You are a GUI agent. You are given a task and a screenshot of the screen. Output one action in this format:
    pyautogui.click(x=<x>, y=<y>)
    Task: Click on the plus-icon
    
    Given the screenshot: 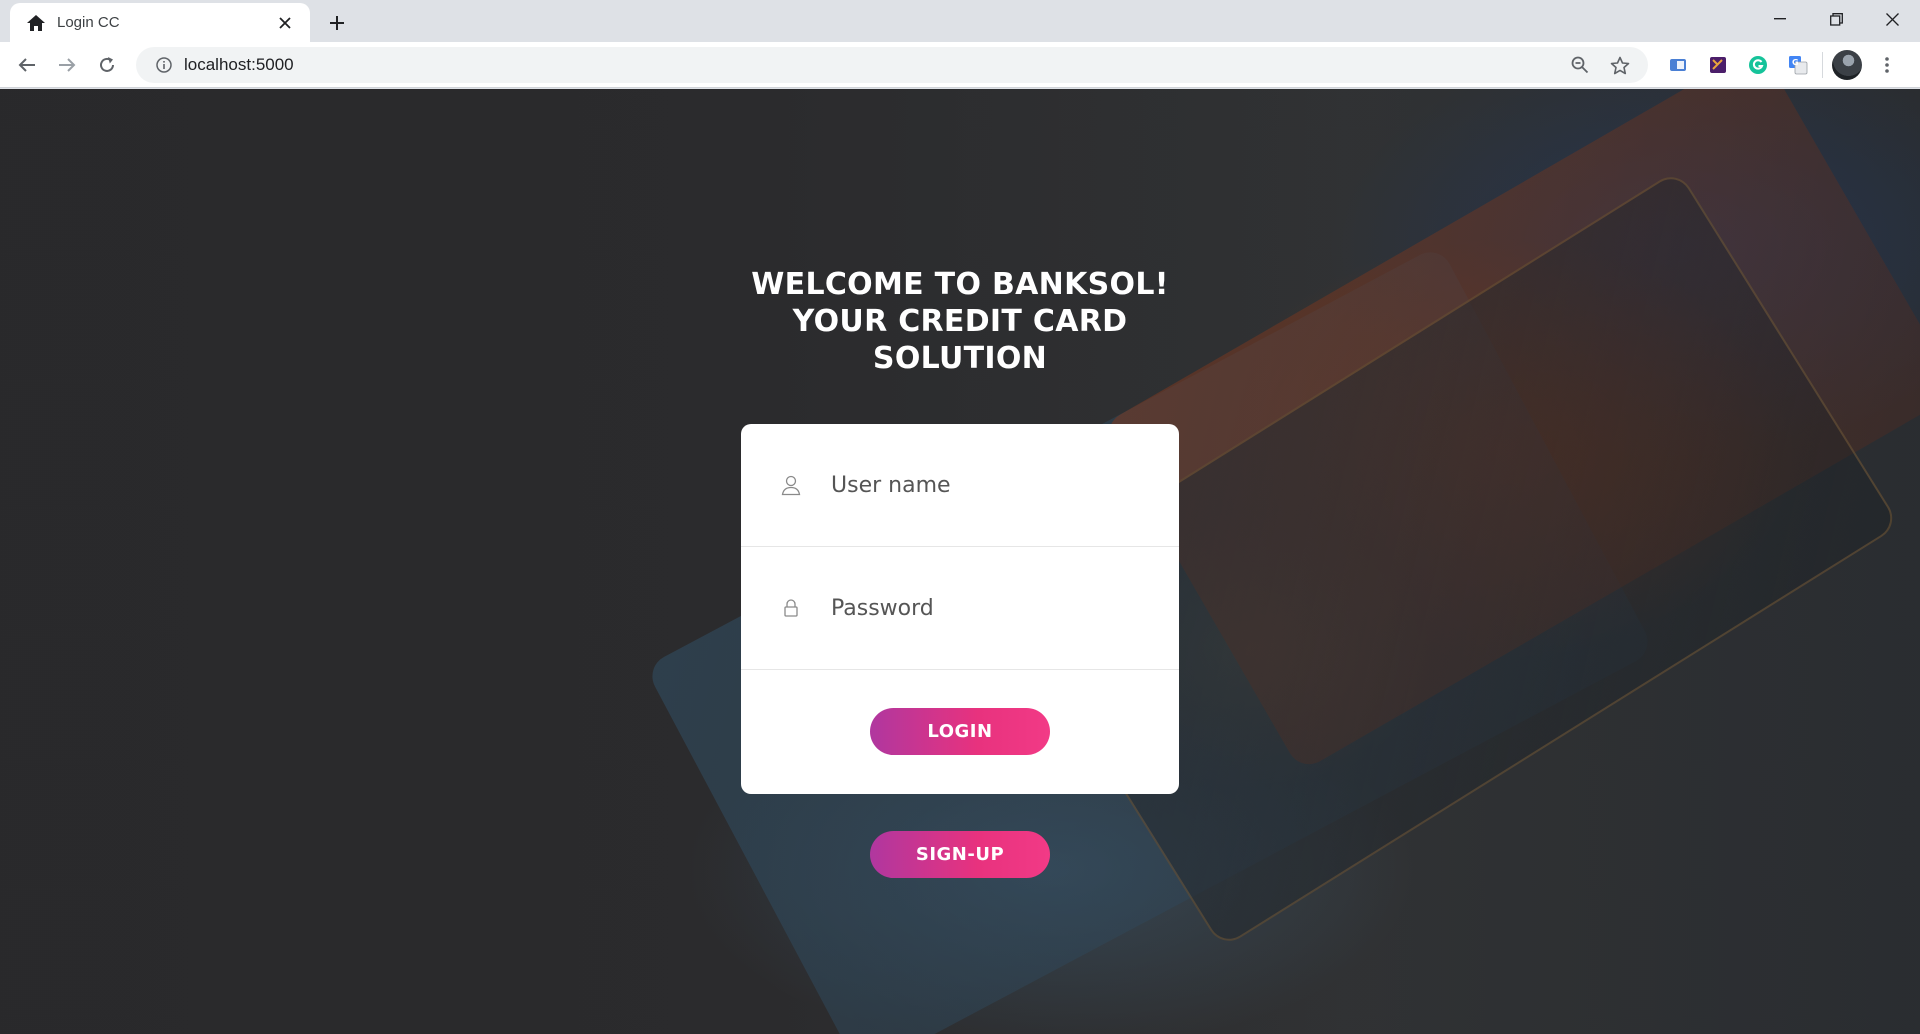 What is the action you would take?
    pyautogui.click(x=337, y=23)
    